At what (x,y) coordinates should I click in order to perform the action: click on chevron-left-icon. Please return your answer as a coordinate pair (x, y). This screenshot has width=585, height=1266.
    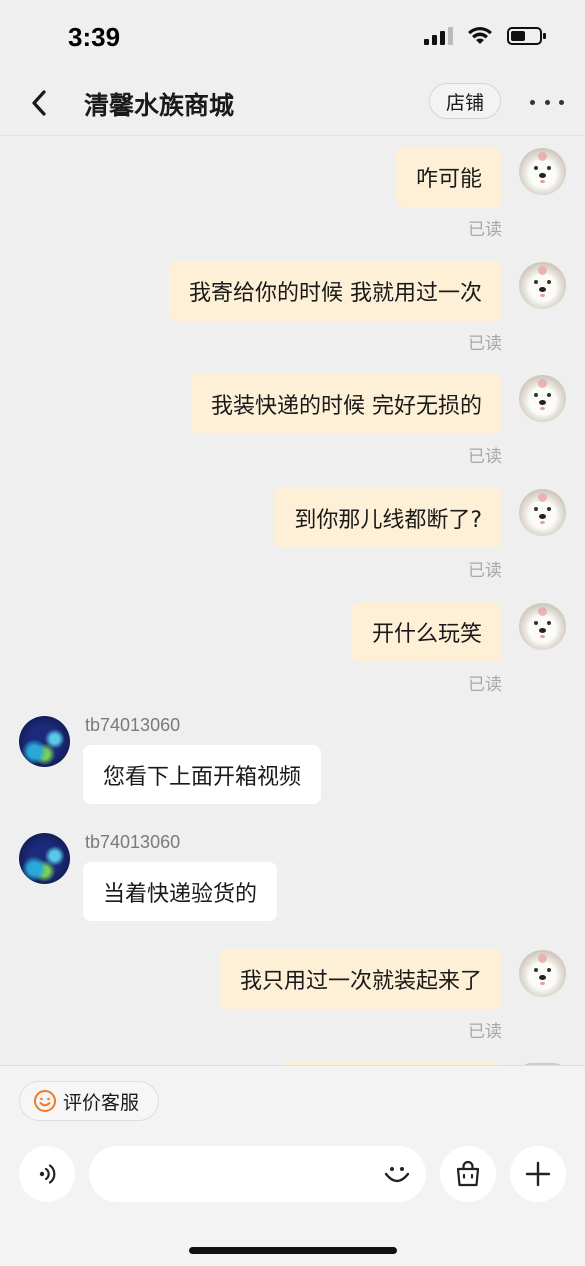
    Looking at the image, I should click on (39, 103).